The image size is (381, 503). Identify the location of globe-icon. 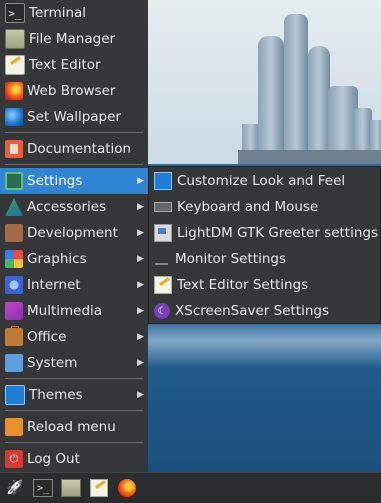
(14, 117).